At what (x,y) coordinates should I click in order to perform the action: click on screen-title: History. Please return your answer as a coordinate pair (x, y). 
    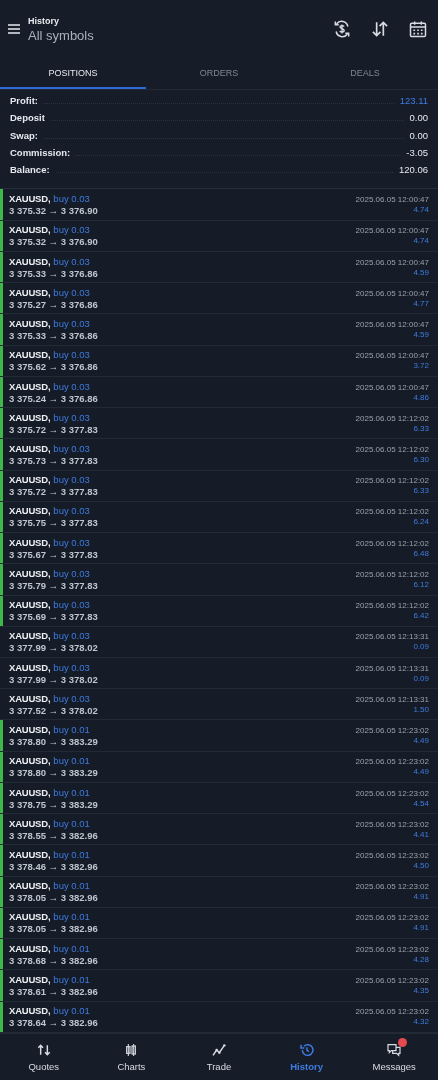
    Looking at the image, I should click on (44, 20).